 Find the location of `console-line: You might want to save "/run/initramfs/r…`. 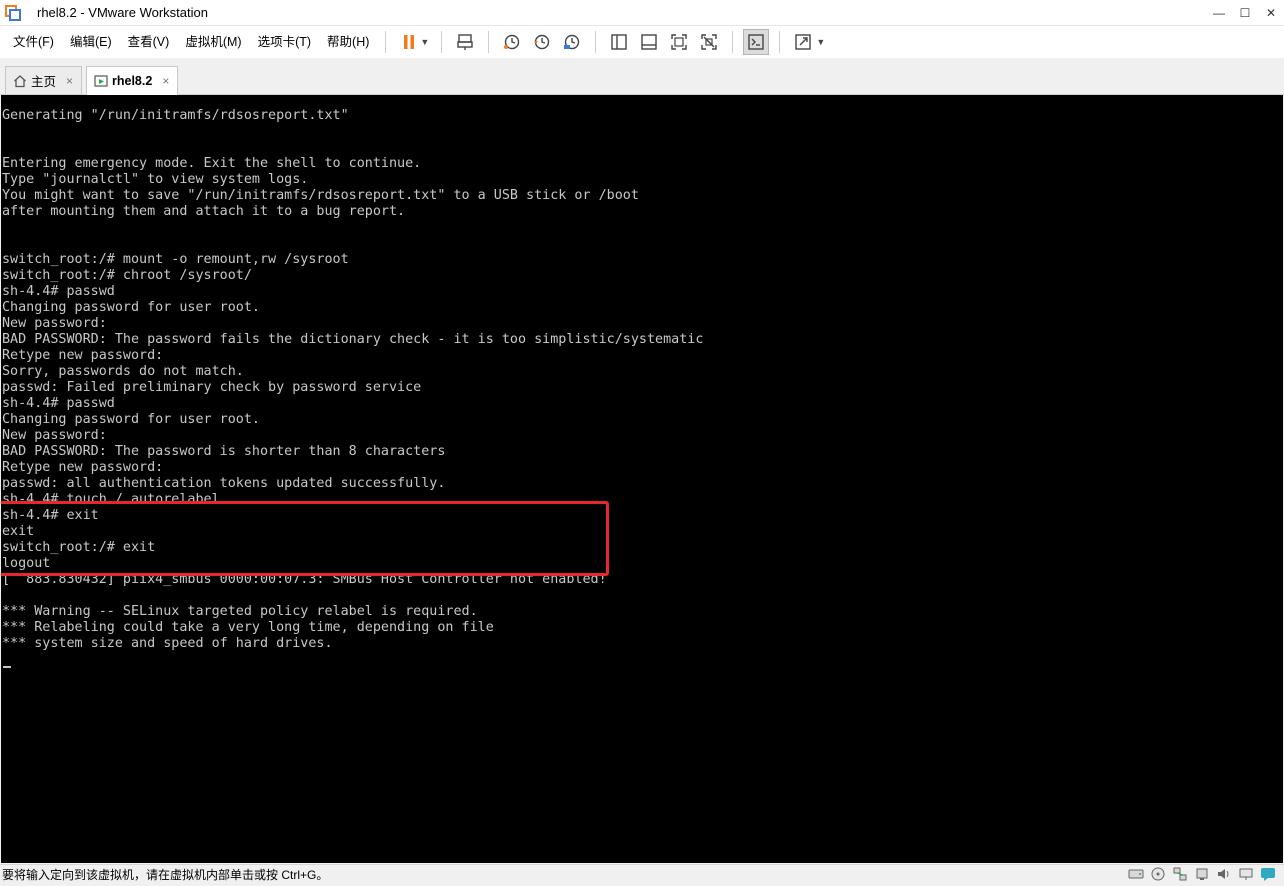

console-line: You might want to save "/run/initramfs/r… is located at coordinates (320, 195).